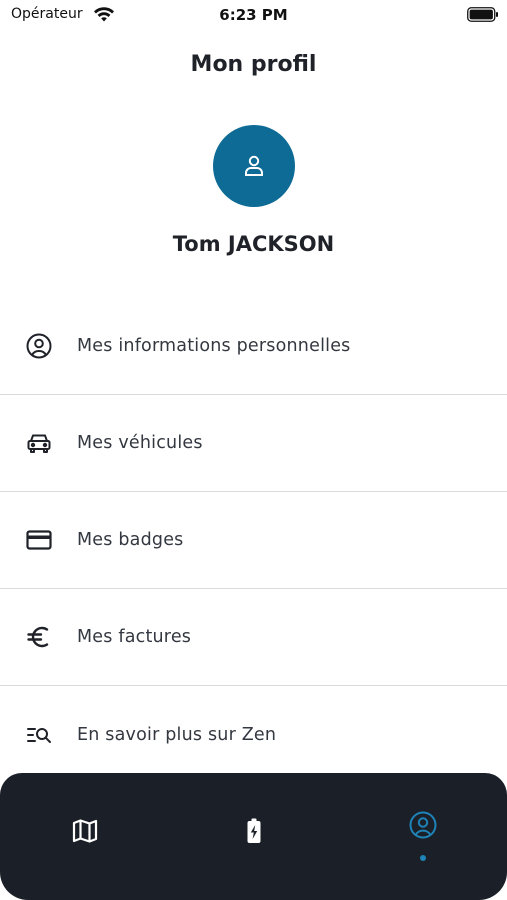 The height and width of the screenshot is (900, 507). I want to click on menu-item-personal-info: Mes informations personnelles, so click(253, 346).